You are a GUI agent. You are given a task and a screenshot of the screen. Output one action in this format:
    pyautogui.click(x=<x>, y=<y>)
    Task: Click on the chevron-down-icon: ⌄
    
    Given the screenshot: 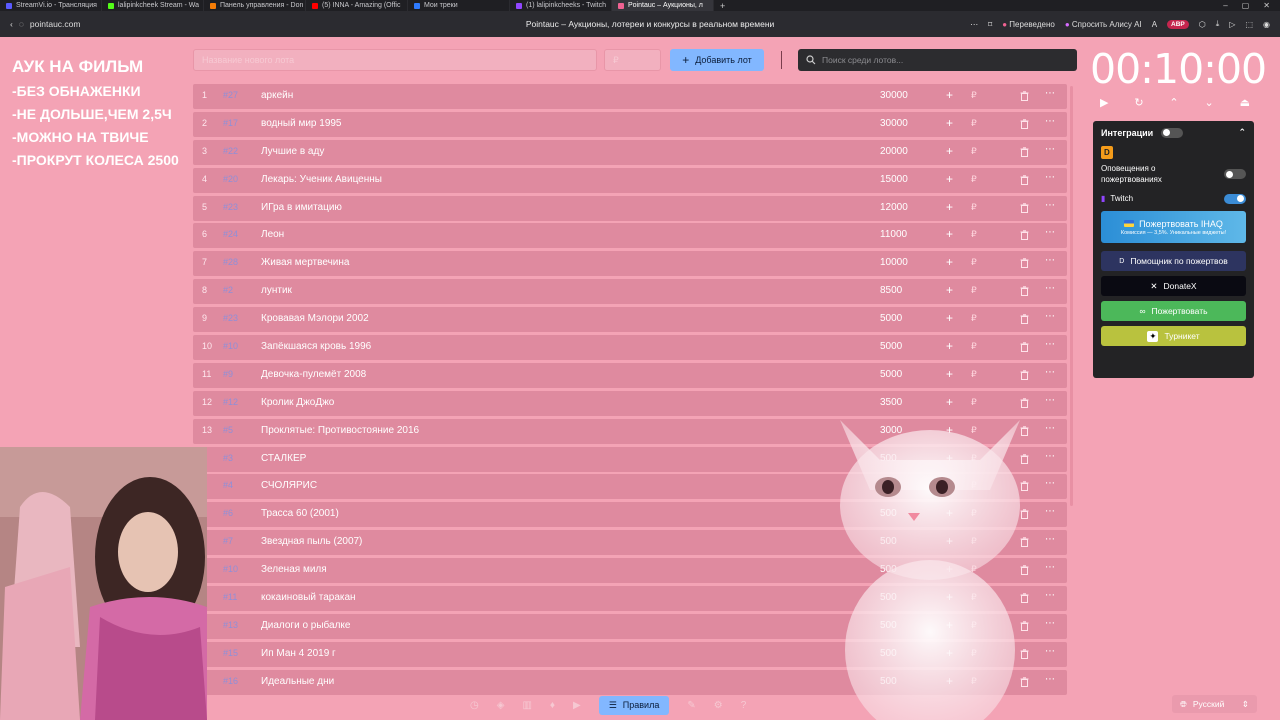 What is the action you would take?
    pyautogui.click(x=1208, y=102)
    